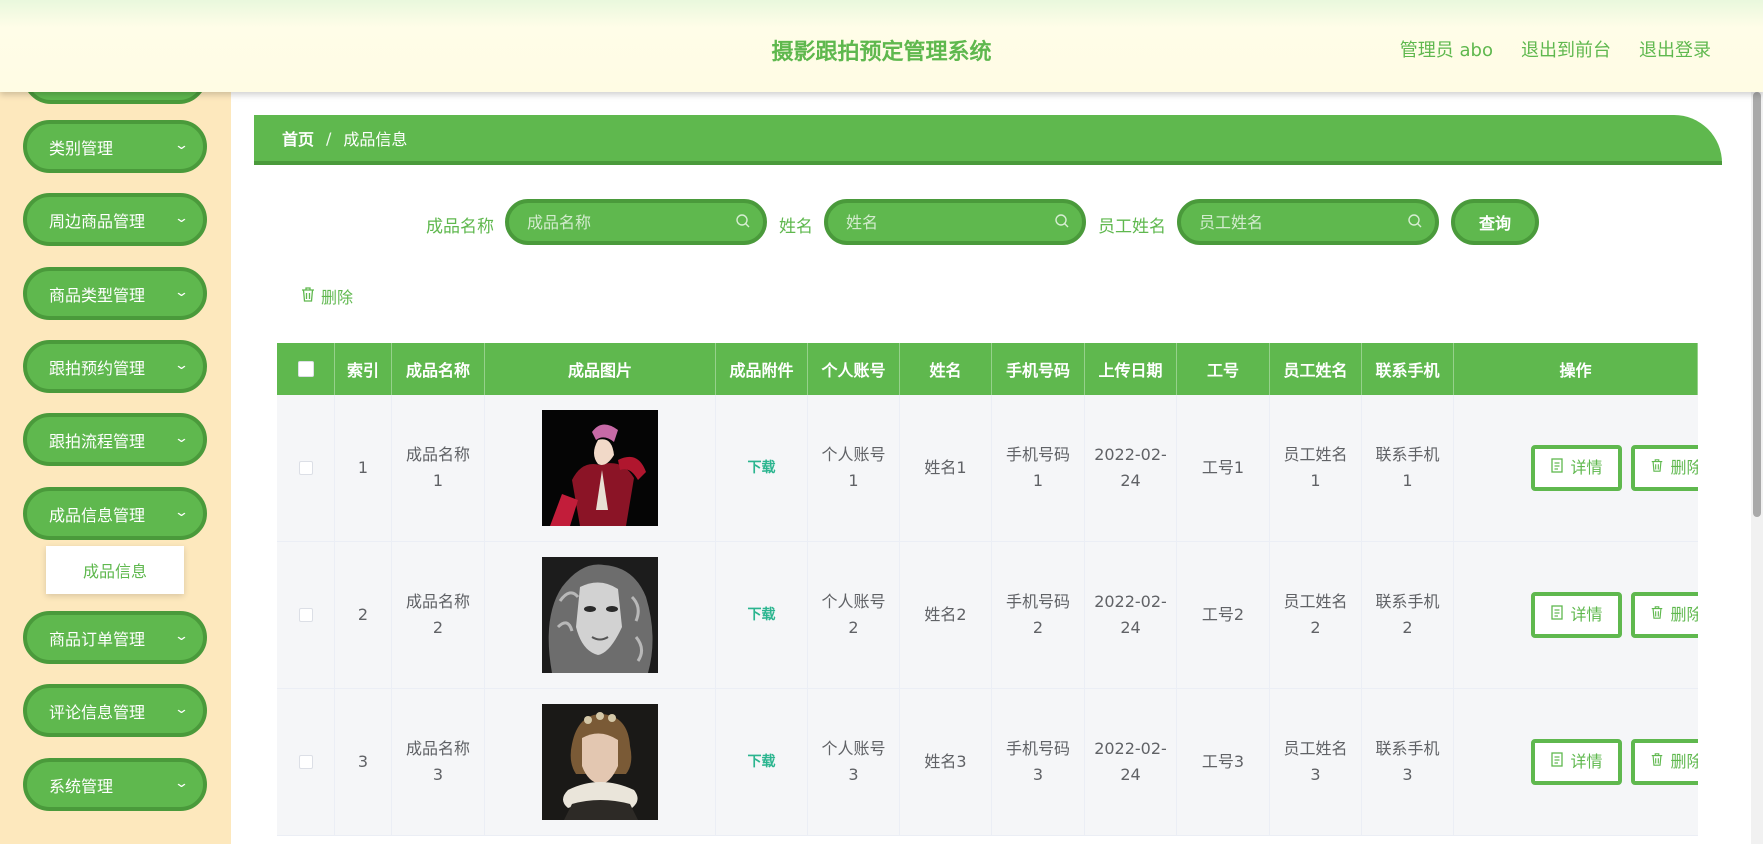  Describe the element at coordinates (326, 296) in the screenshot. I see `bulk-delete-button: 删除` at that location.